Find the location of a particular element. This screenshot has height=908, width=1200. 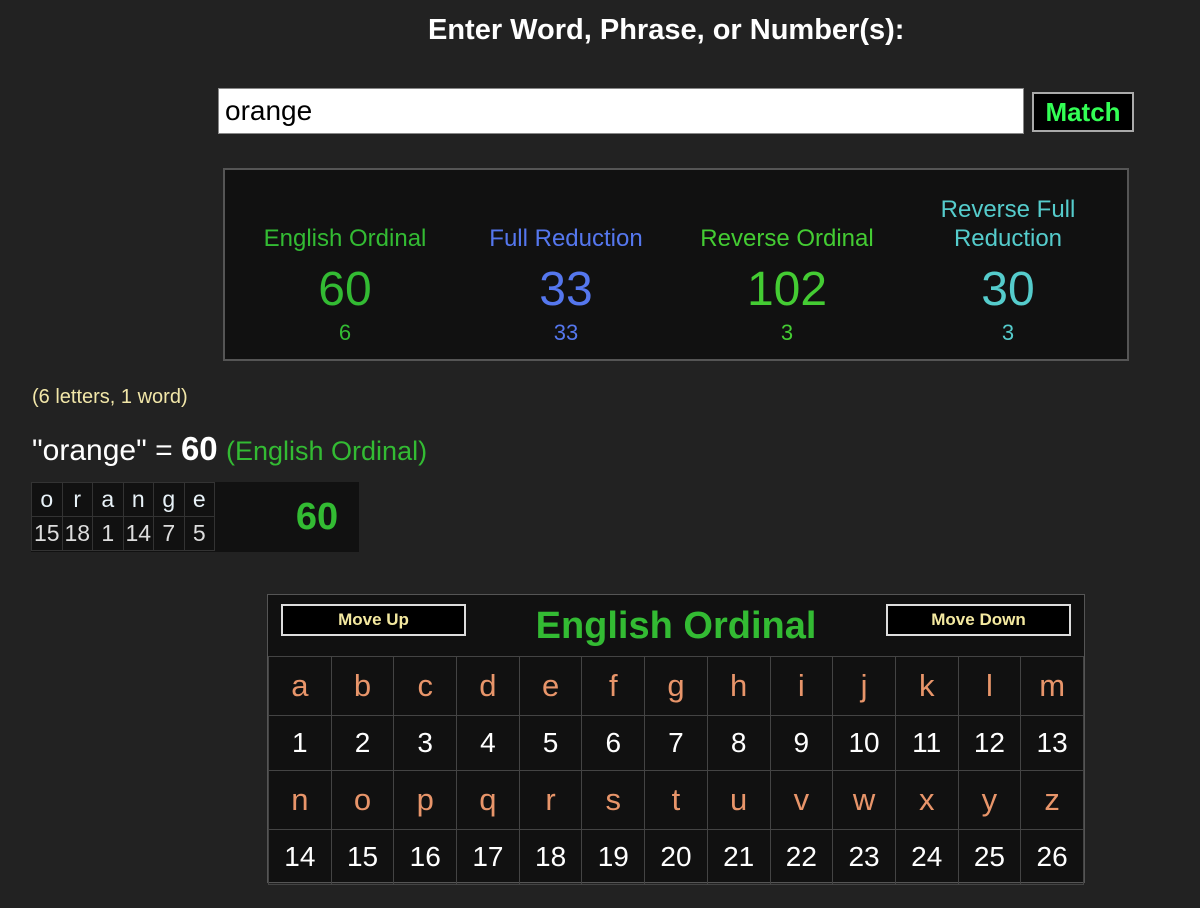

grid-number-cell: 2 is located at coordinates (362, 743).